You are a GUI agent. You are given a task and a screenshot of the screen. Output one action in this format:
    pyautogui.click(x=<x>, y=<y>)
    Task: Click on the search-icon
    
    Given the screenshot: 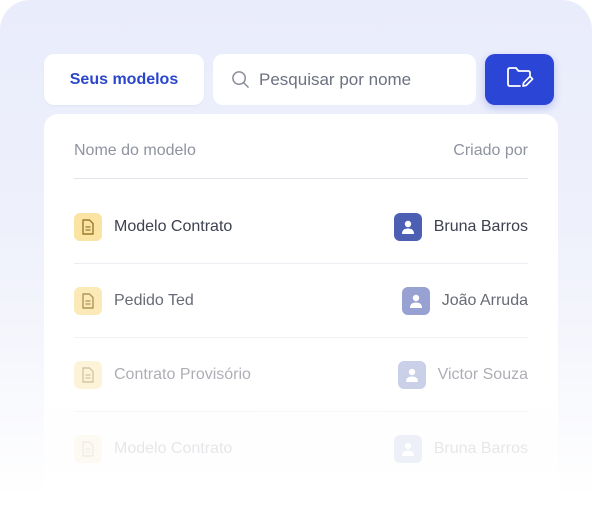 What is the action you would take?
    pyautogui.click(x=241, y=80)
    